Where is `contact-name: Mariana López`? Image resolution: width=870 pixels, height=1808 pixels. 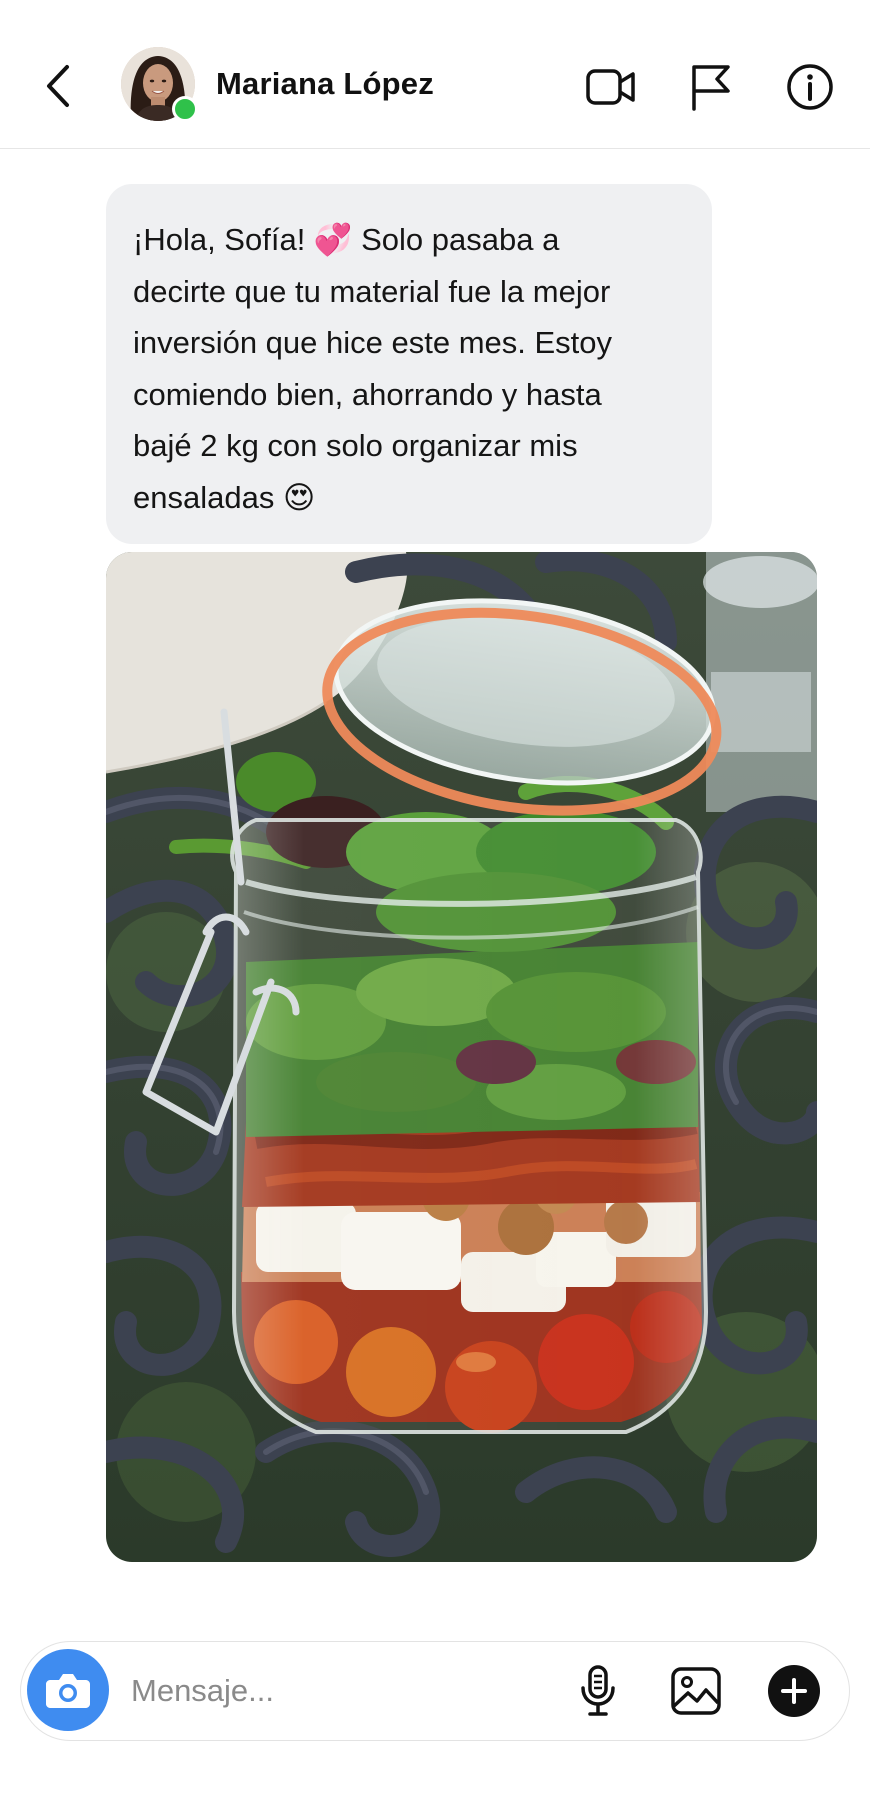
contact-name: Mariana López is located at coordinates (325, 84).